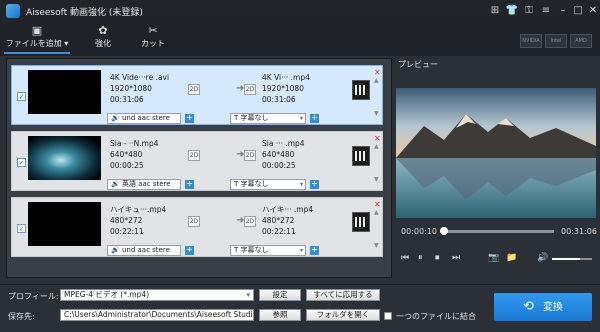  What do you see at coordinates (529, 11) in the screenshot?
I see `key-icon: ⚿` at bounding box center [529, 11].